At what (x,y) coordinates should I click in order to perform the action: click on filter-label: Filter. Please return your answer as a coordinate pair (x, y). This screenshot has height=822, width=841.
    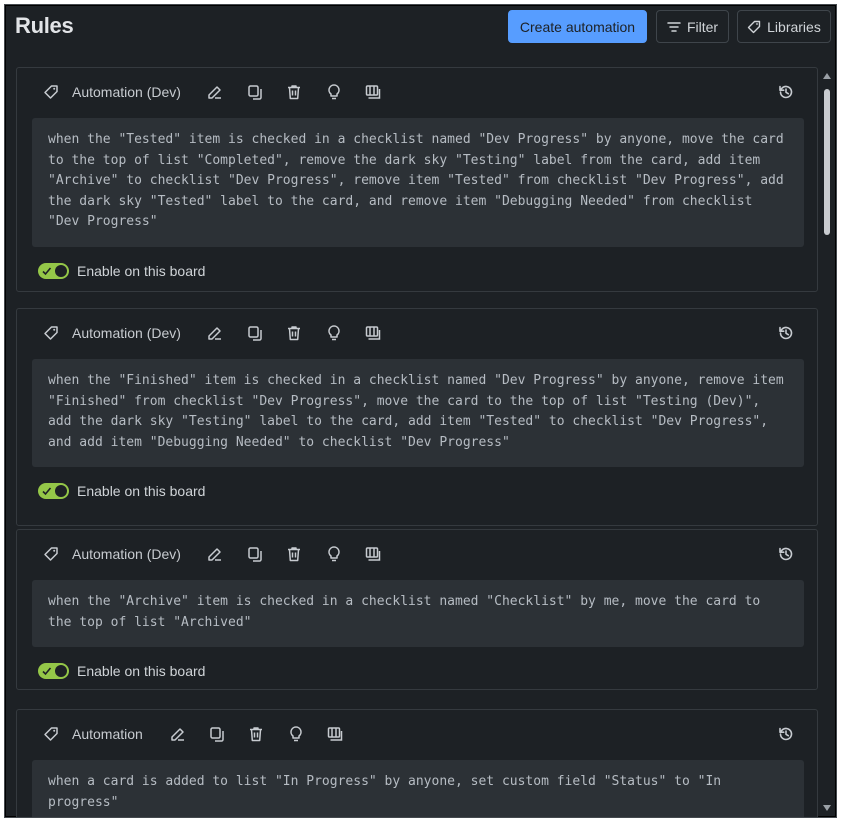
    Looking at the image, I should click on (702, 26).